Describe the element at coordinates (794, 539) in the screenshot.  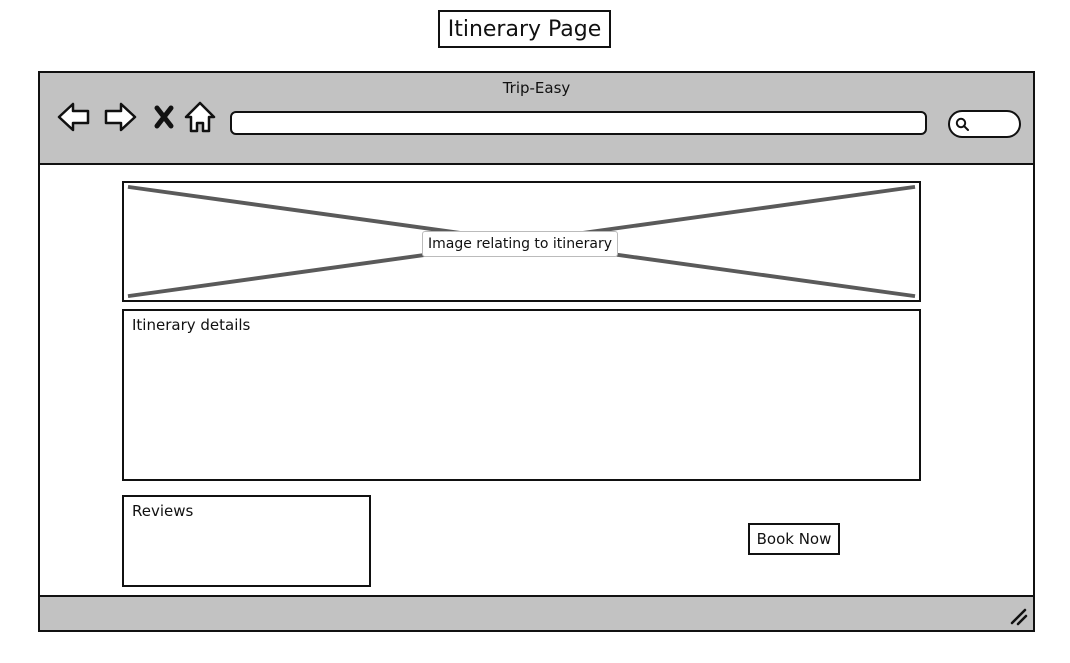
I see `book-now-button: Book Now` at that location.